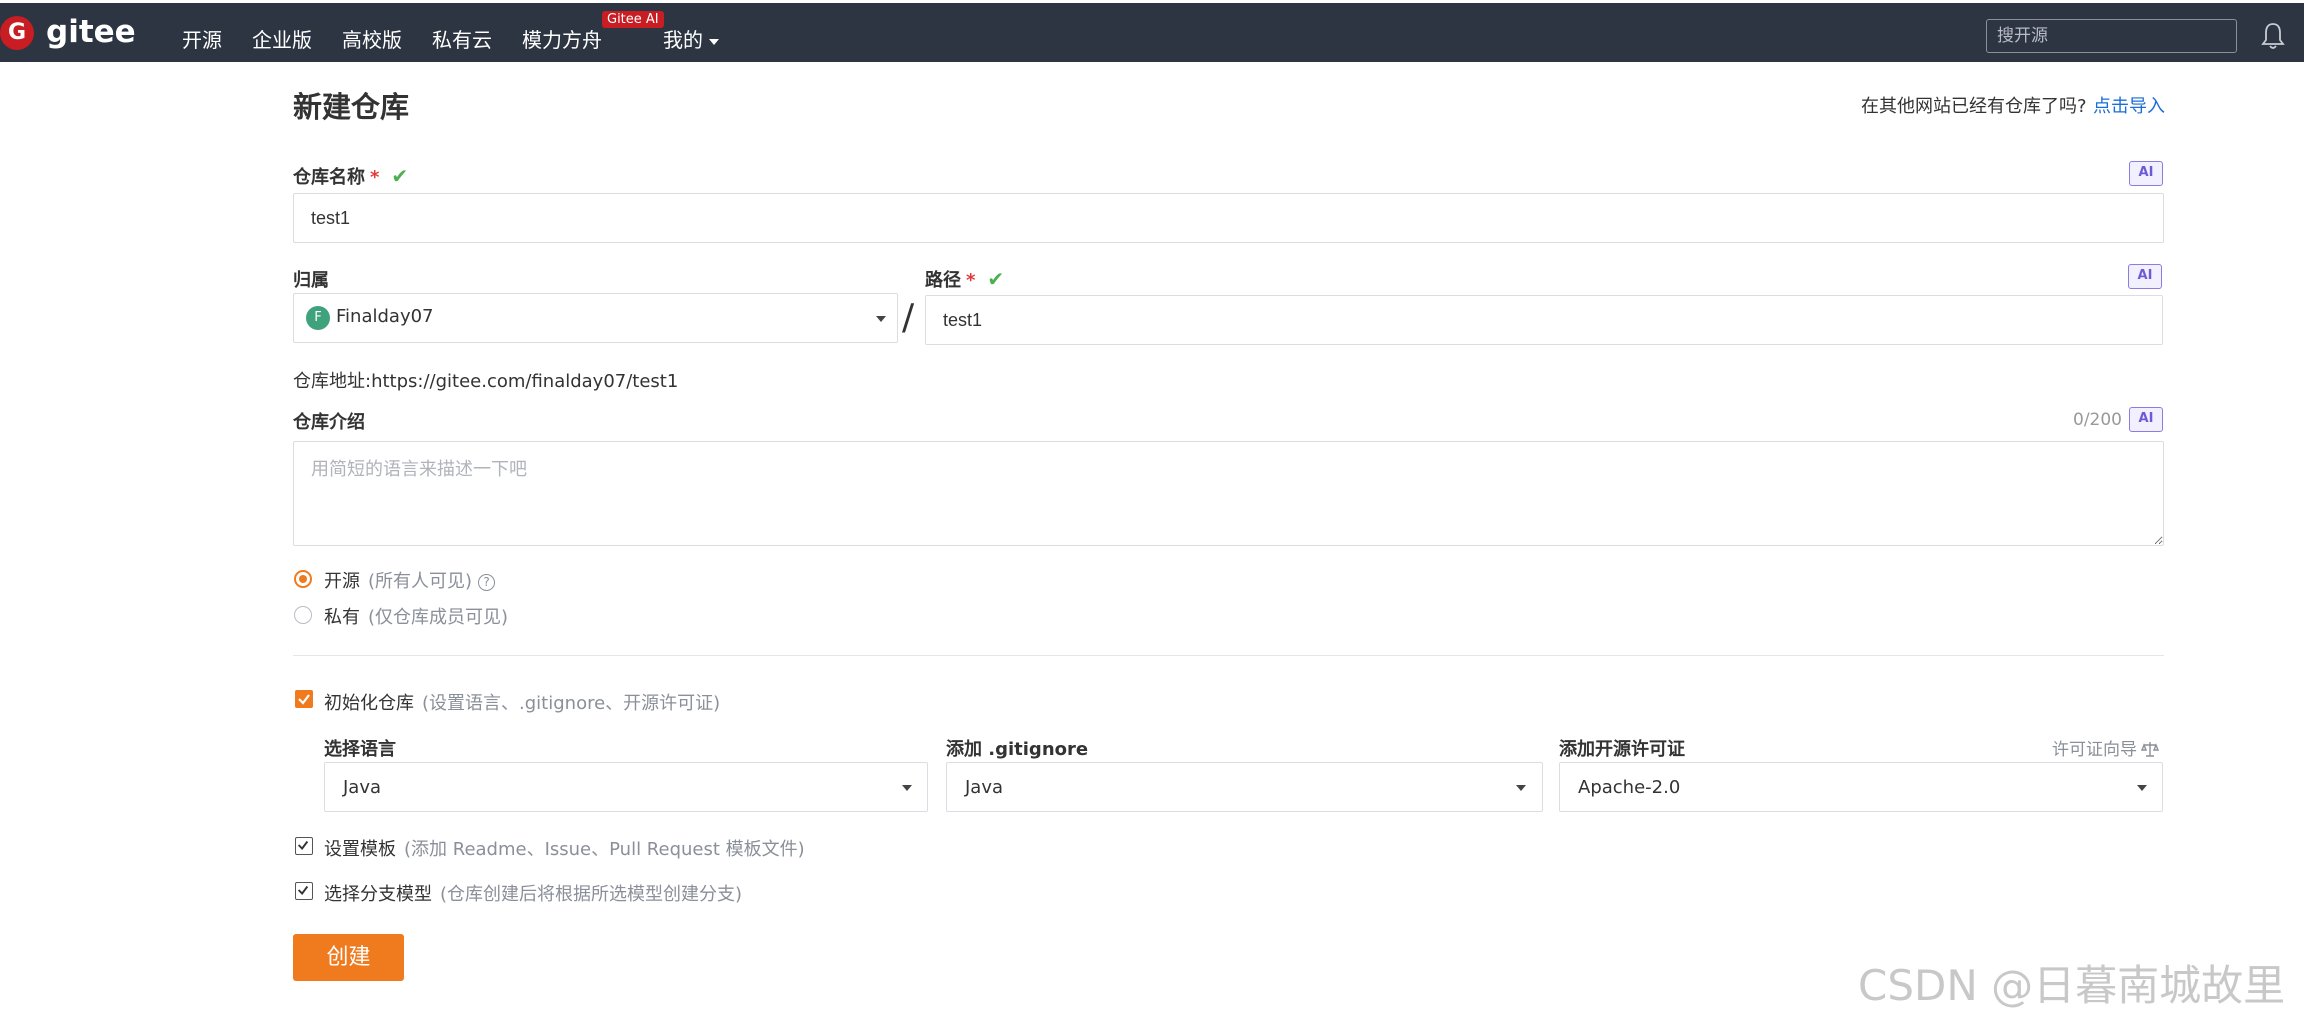 This screenshot has width=2304, height=1020. What do you see at coordinates (362, 787) in the screenshot?
I see `language-value: Java` at bounding box center [362, 787].